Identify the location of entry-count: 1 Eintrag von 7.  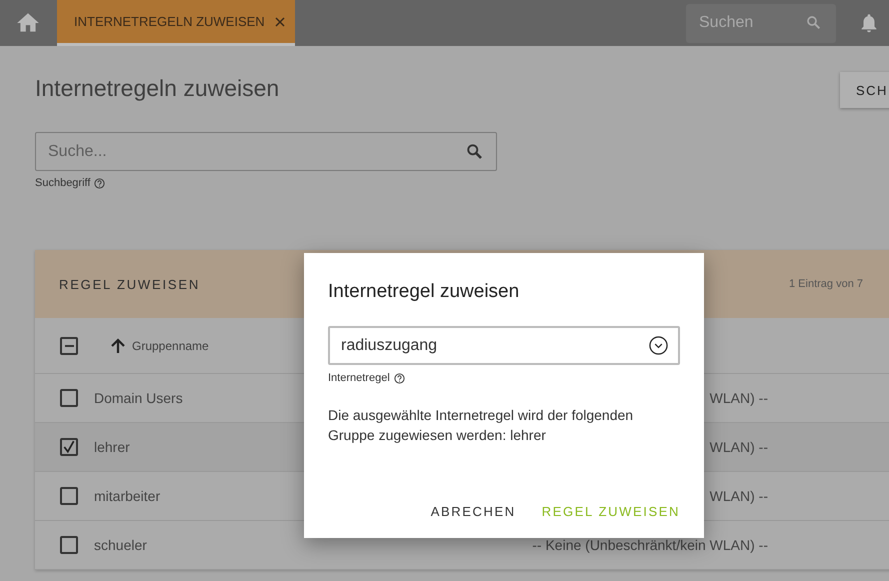
(826, 284).